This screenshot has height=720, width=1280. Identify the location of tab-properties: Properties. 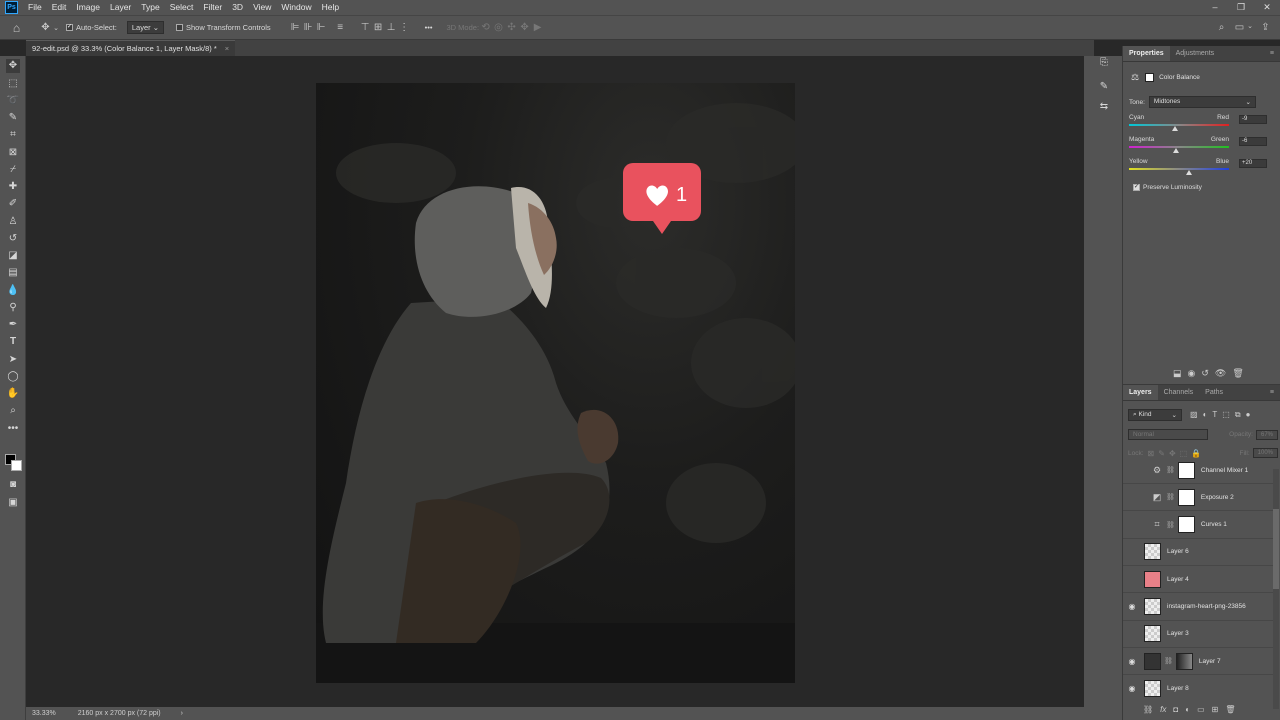
(1146, 53).